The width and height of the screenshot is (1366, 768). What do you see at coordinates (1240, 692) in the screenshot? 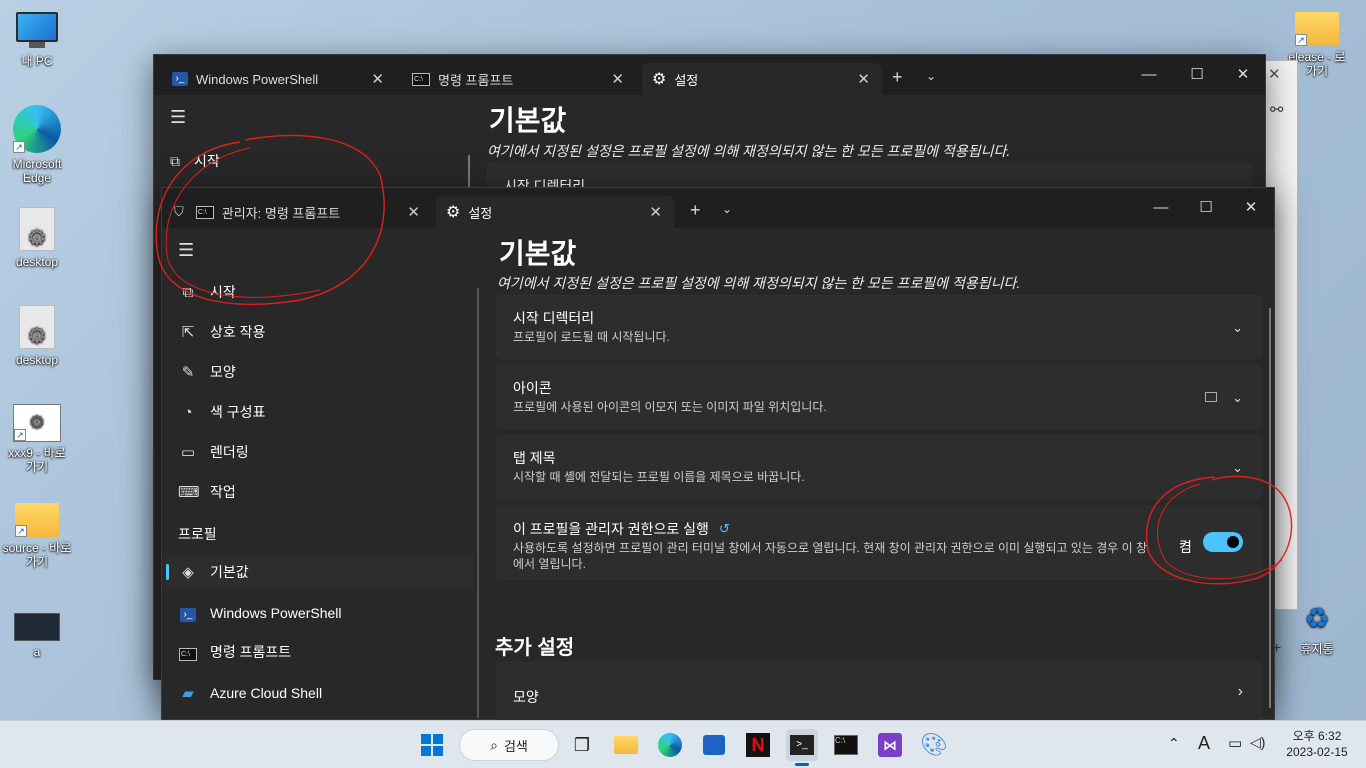
I see `chevron-right-icon: ›` at bounding box center [1240, 692].